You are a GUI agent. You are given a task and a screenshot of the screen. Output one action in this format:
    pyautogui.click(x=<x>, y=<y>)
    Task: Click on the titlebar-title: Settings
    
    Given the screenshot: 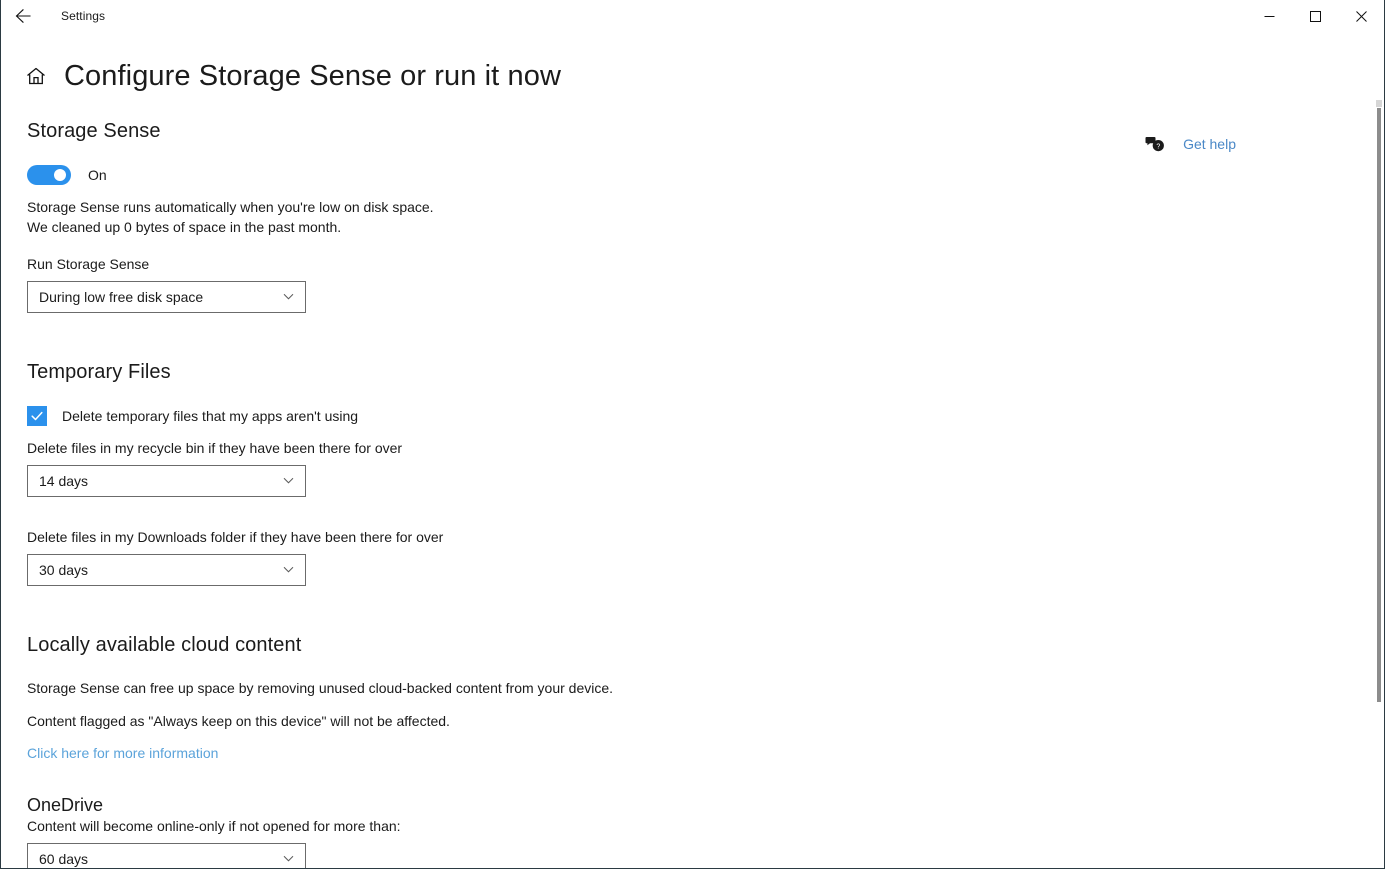 What is the action you would take?
    pyautogui.click(x=83, y=16)
    